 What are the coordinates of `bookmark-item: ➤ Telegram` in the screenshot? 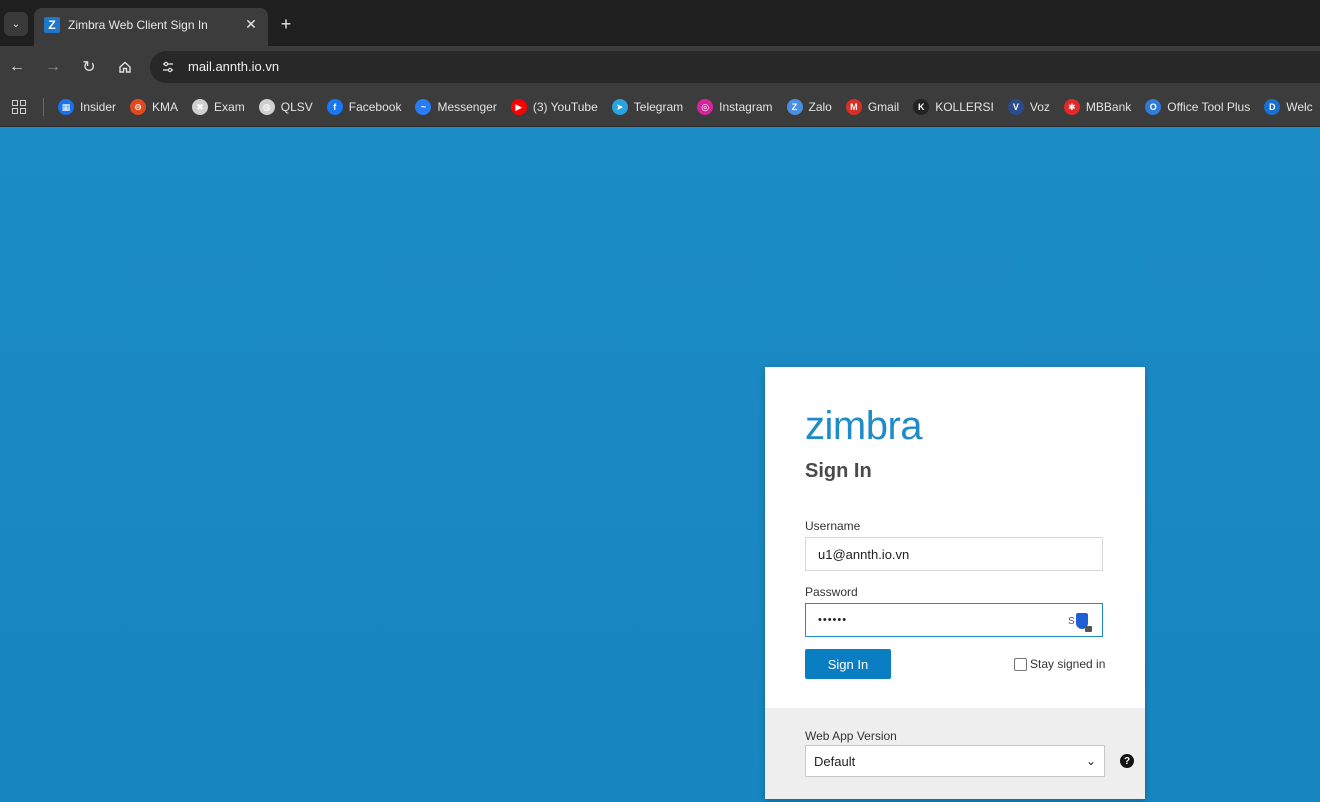 It's located at (647, 107).